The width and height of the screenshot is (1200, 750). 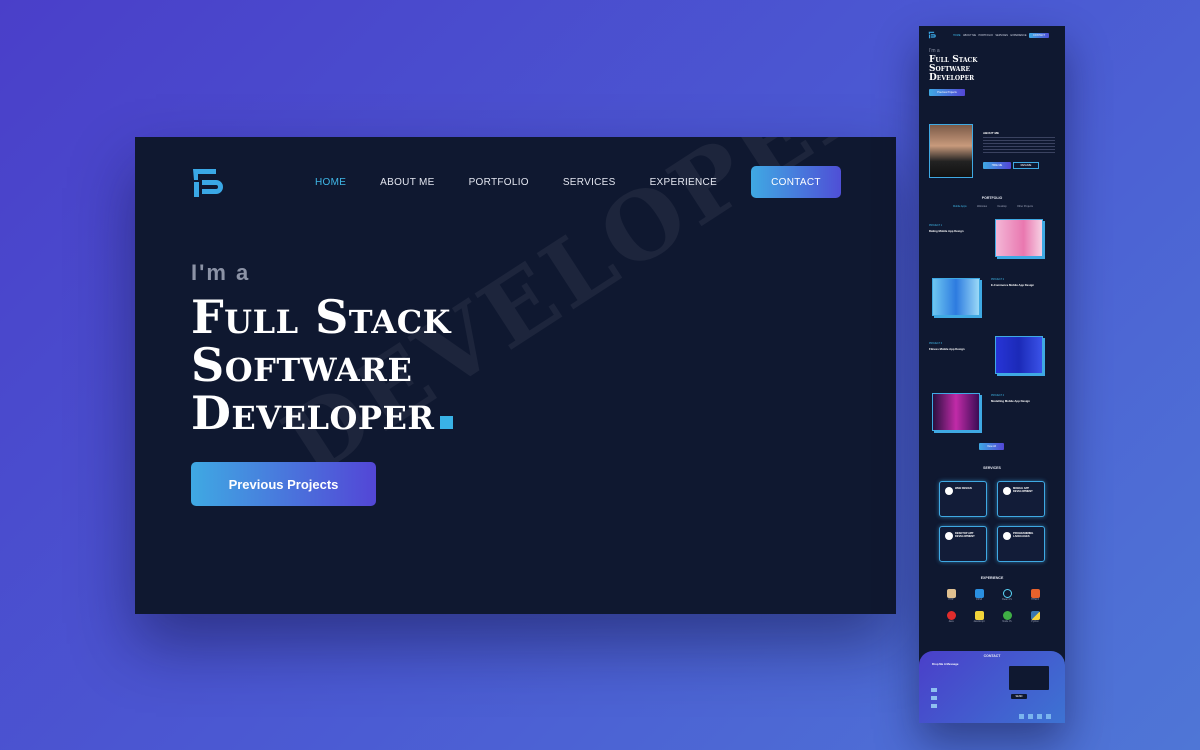 What do you see at coordinates (985, 35) in the screenshot?
I see `mini-nav-portfolio: PORTFOLIO` at bounding box center [985, 35].